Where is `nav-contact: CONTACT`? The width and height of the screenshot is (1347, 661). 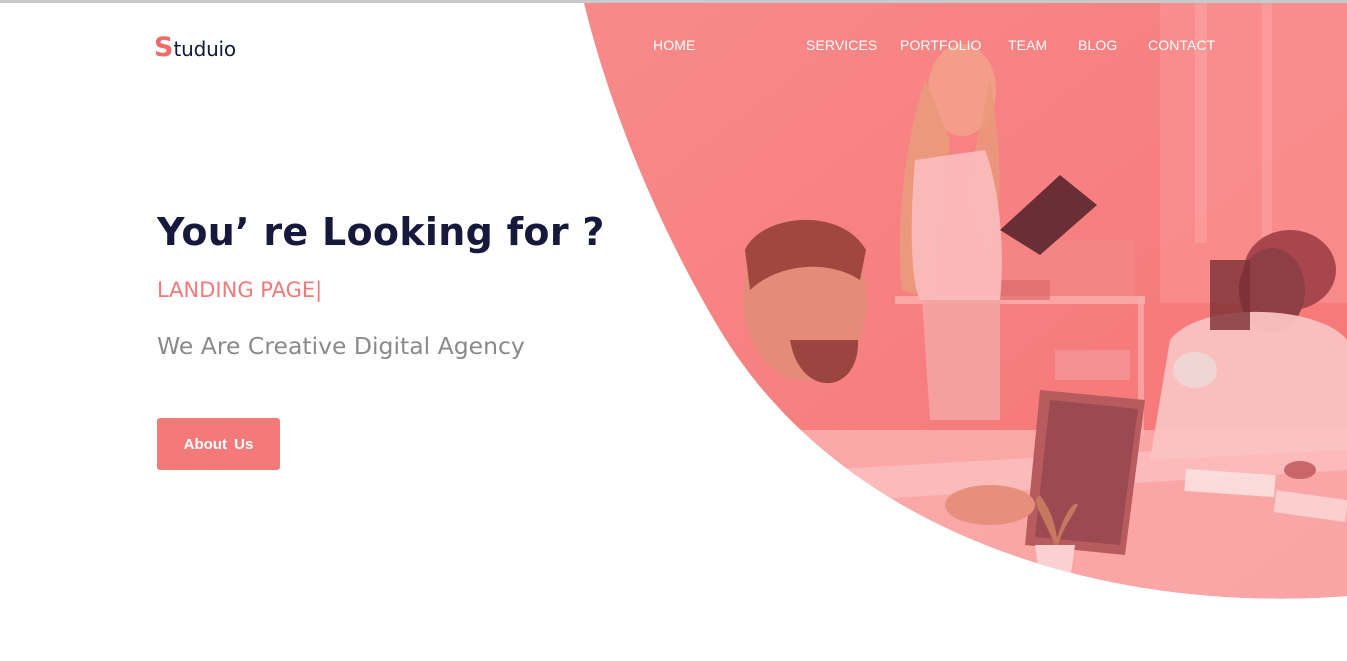 nav-contact: CONTACT is located at coordinates (1181, 45).